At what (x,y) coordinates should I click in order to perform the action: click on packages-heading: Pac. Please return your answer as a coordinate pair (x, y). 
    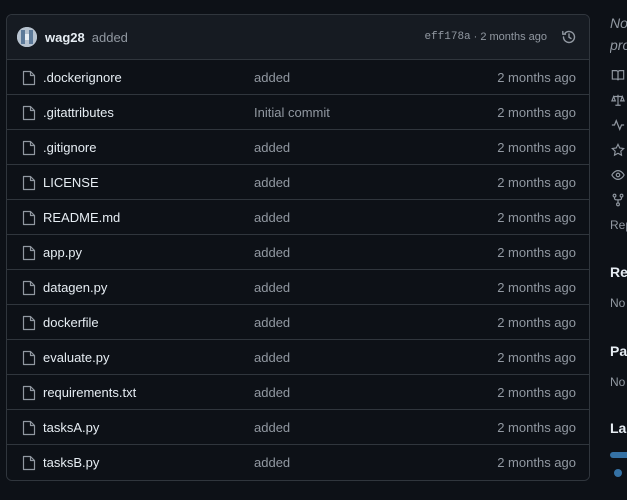
    Looking at the image, I should click on (618, 351).